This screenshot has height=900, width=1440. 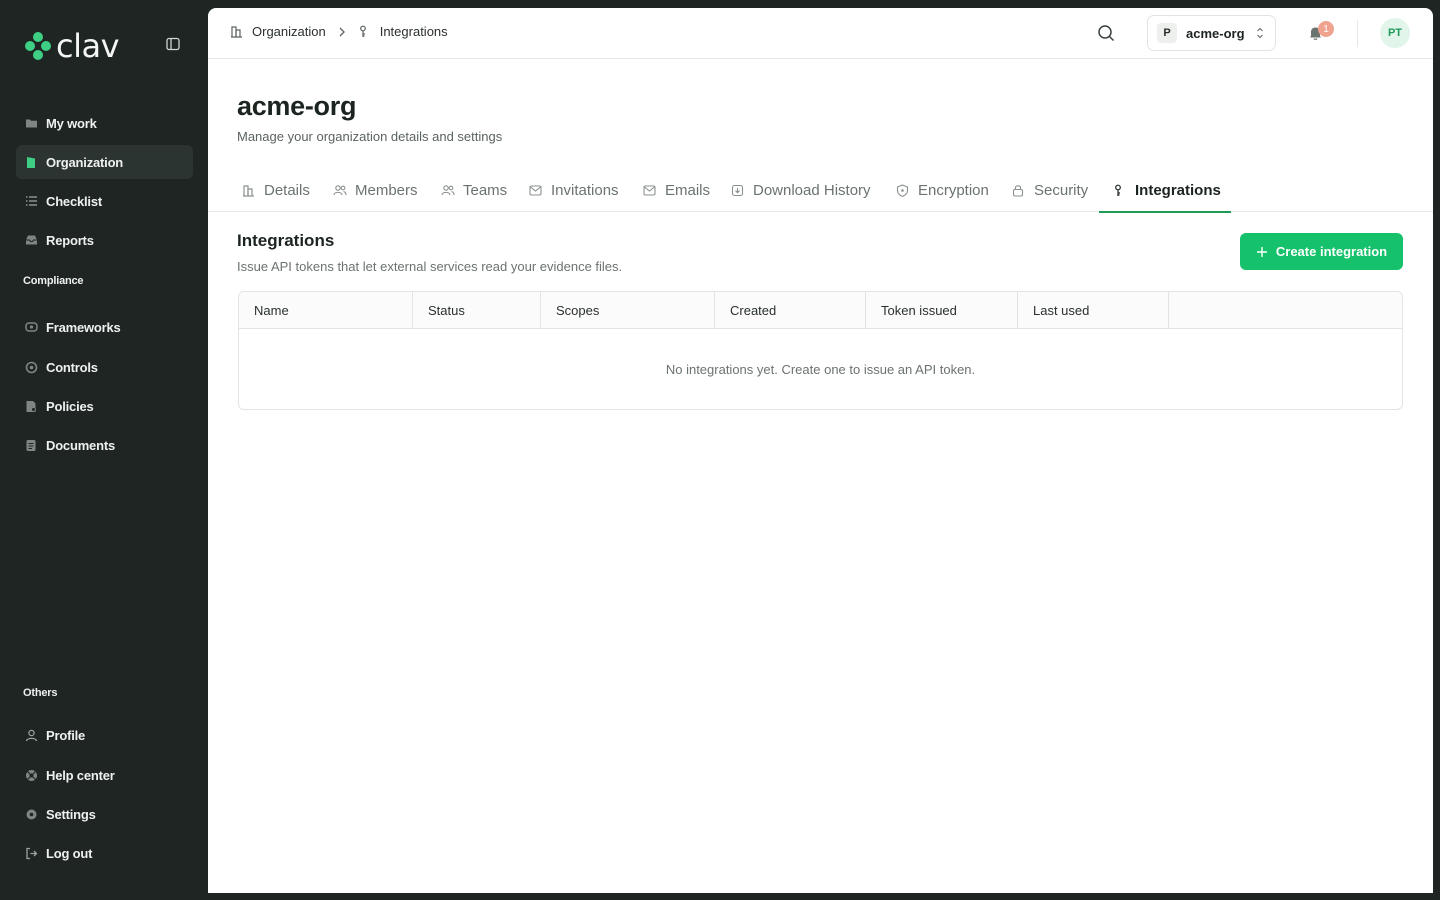 What do you see at coordinates (688, 190) in the screenshot?
I see `tab-label: Emails` at bounding box center [688, 190].